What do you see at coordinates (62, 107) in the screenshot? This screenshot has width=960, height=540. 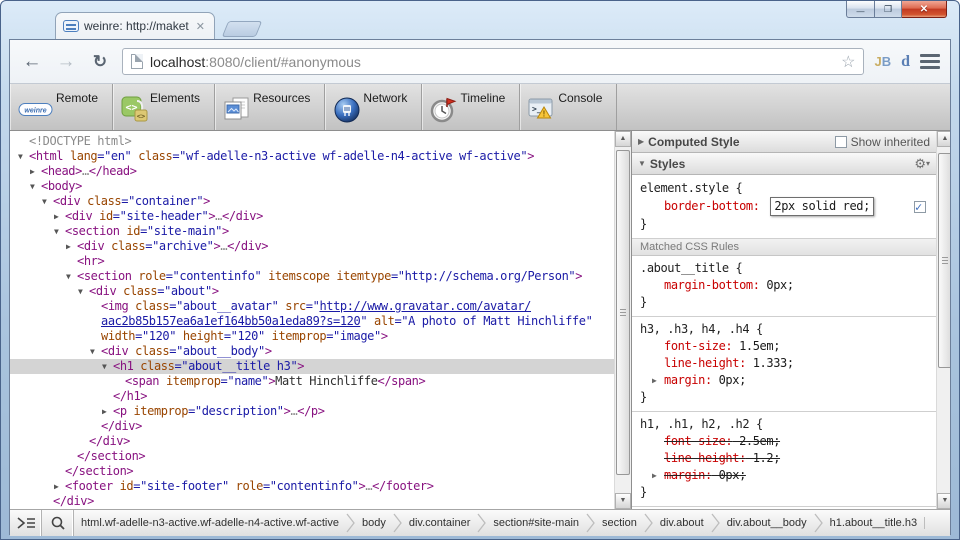 I see `panel-button-remote: weinre Remote` at bounding box center [62, 107].